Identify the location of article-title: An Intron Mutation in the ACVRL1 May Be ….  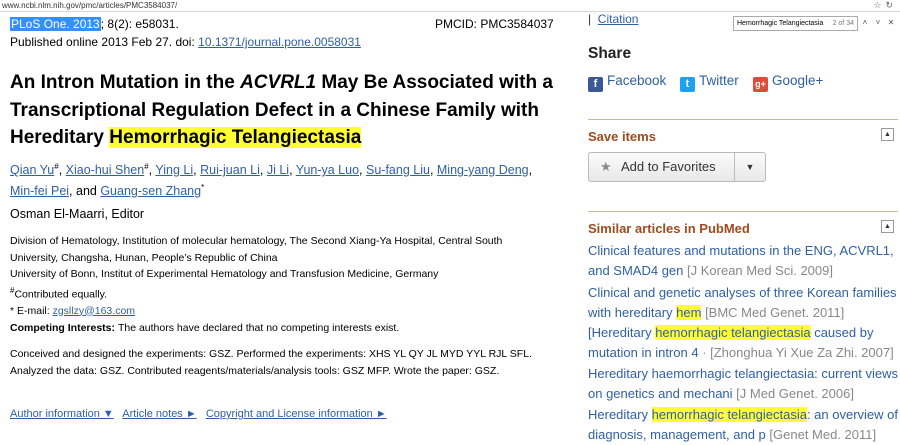
(282, 110).